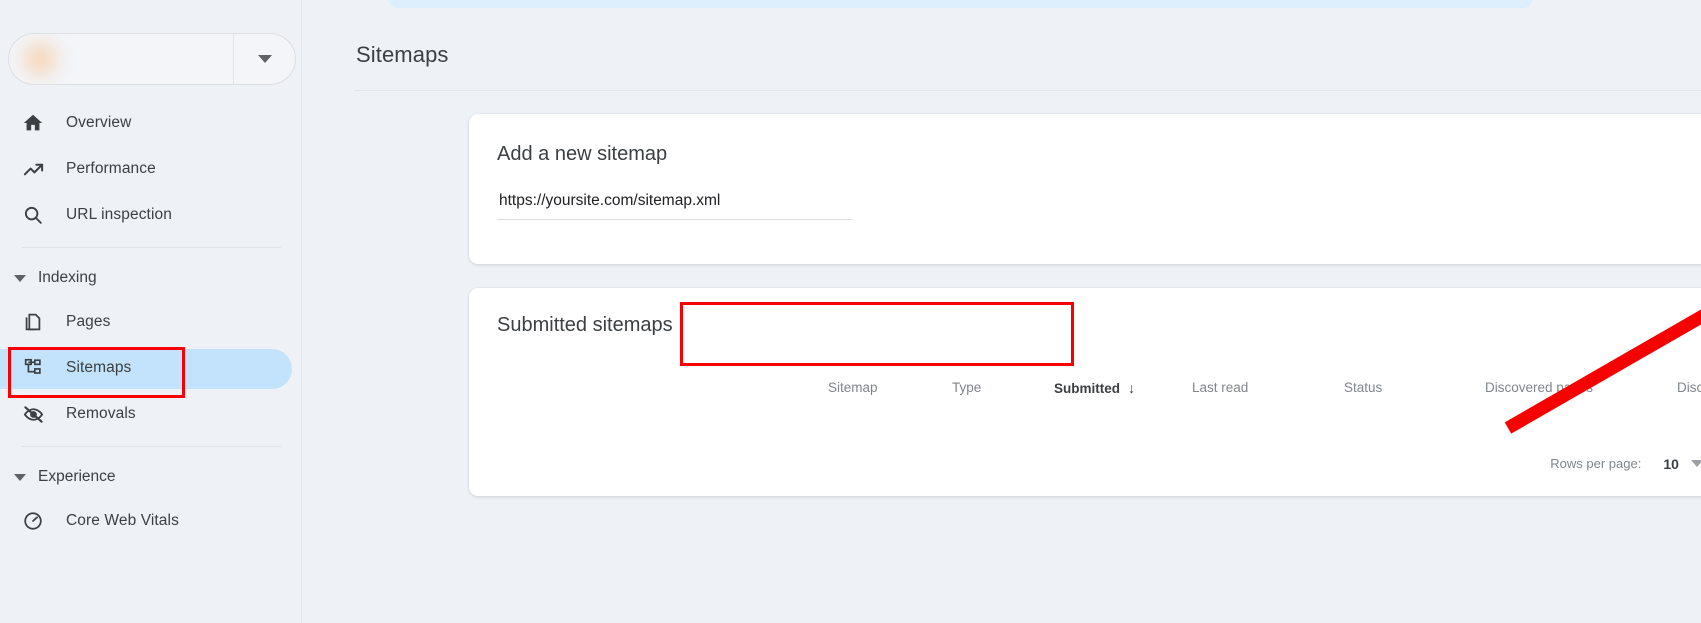 Image resolution: width=1701 pixels, height=623 pixels. I want to click on pages-copy-icon, so click(33, 322).